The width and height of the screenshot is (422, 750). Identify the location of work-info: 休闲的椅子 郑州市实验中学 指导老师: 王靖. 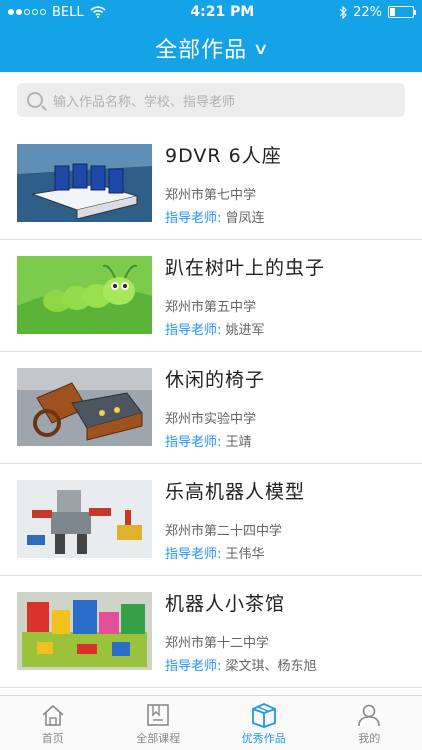
(285, 409).